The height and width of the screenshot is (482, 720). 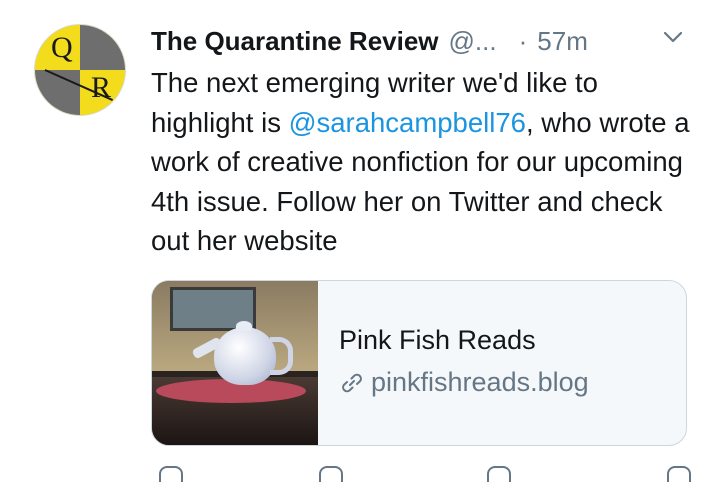 I want to click on avatar-letter-q: Q, so click(x=62, y=47).